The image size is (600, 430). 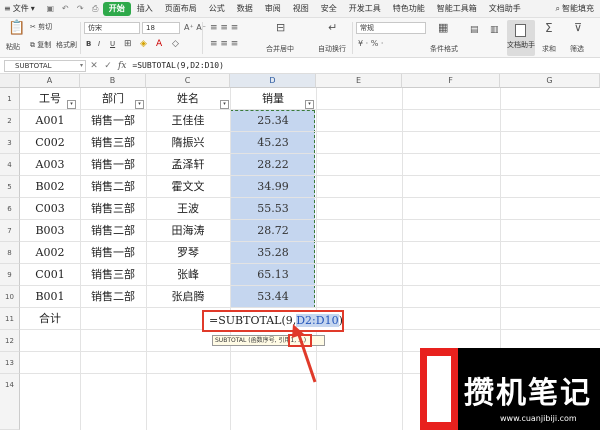 I want to click on redo-icon: ↷, so click(x=80, y=8).